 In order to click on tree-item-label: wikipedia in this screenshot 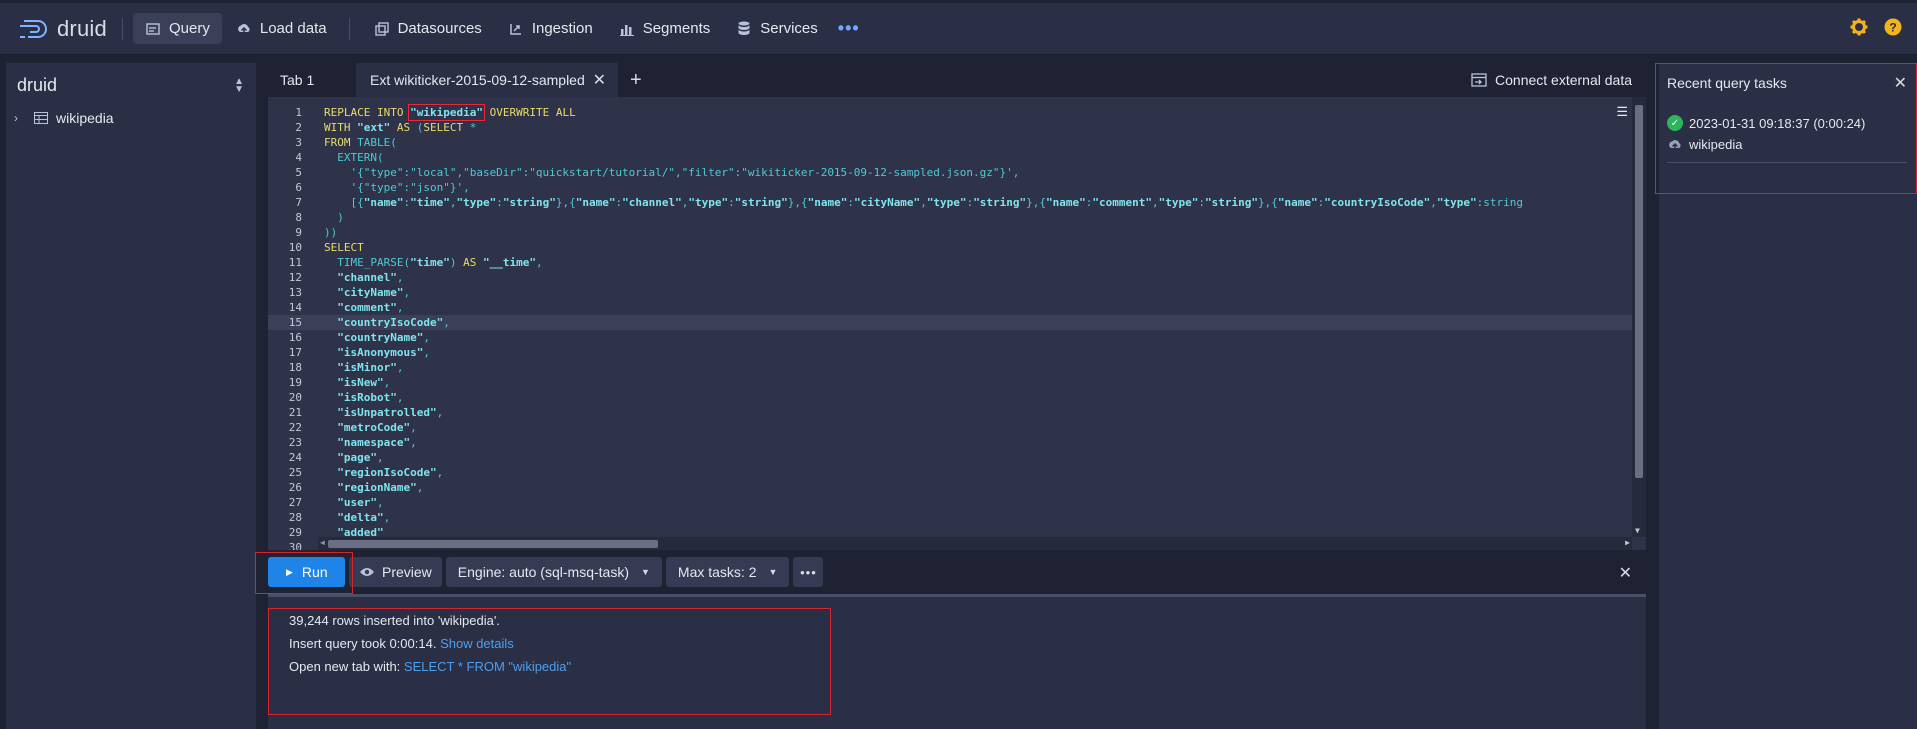, I will do `click(85, 118)`.